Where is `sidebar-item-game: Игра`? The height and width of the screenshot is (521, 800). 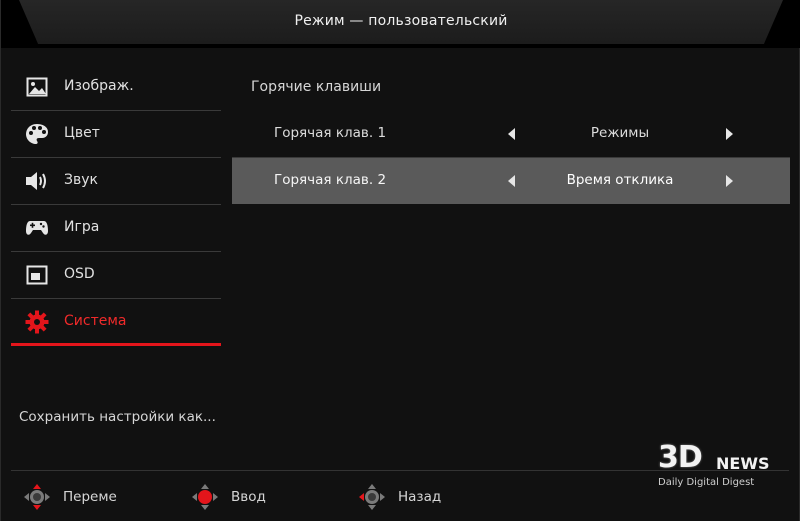
sidebar-item-game: Игра is located at coordinates (116, 228).